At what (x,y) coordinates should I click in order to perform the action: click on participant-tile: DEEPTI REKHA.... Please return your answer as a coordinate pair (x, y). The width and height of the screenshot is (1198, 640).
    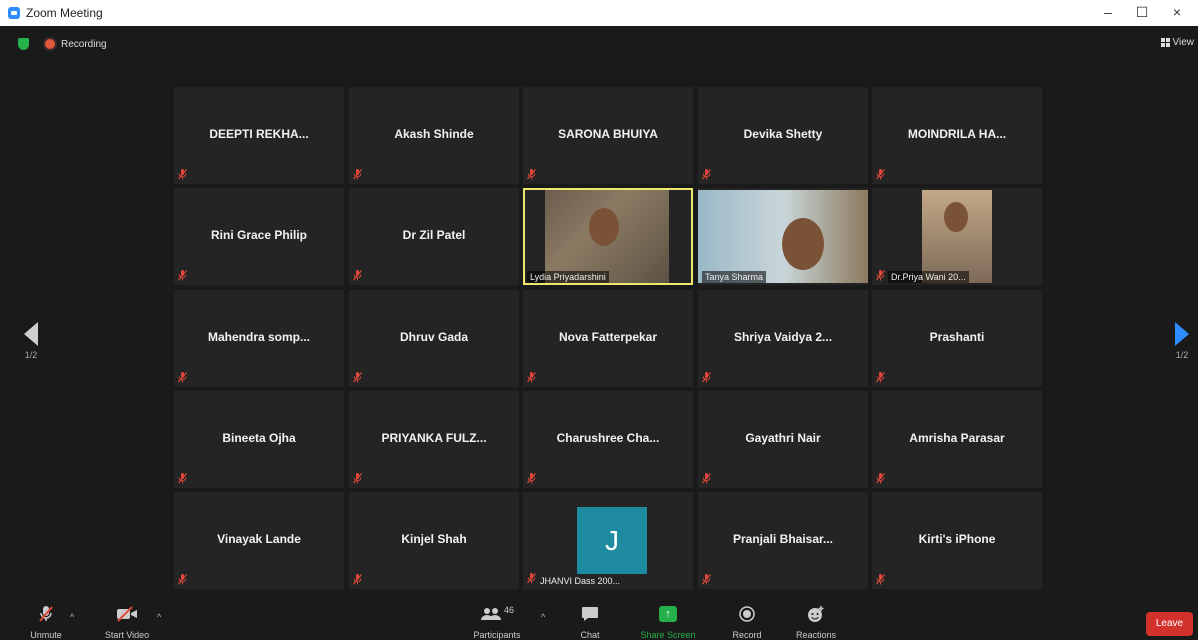
    Looking at the image, I should click on (259, 135).